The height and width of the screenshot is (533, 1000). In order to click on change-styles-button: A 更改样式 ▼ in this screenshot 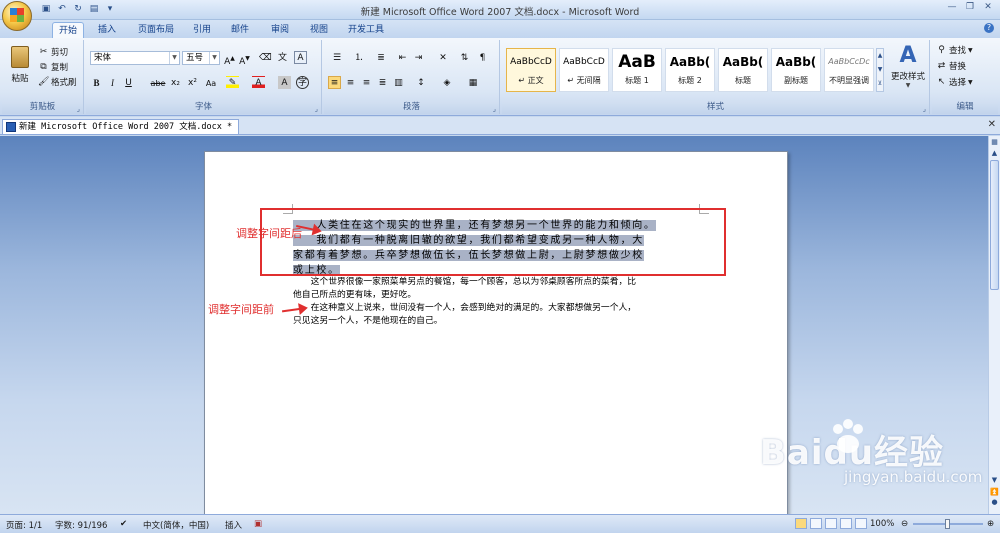, I will do `click(908, 68)`.